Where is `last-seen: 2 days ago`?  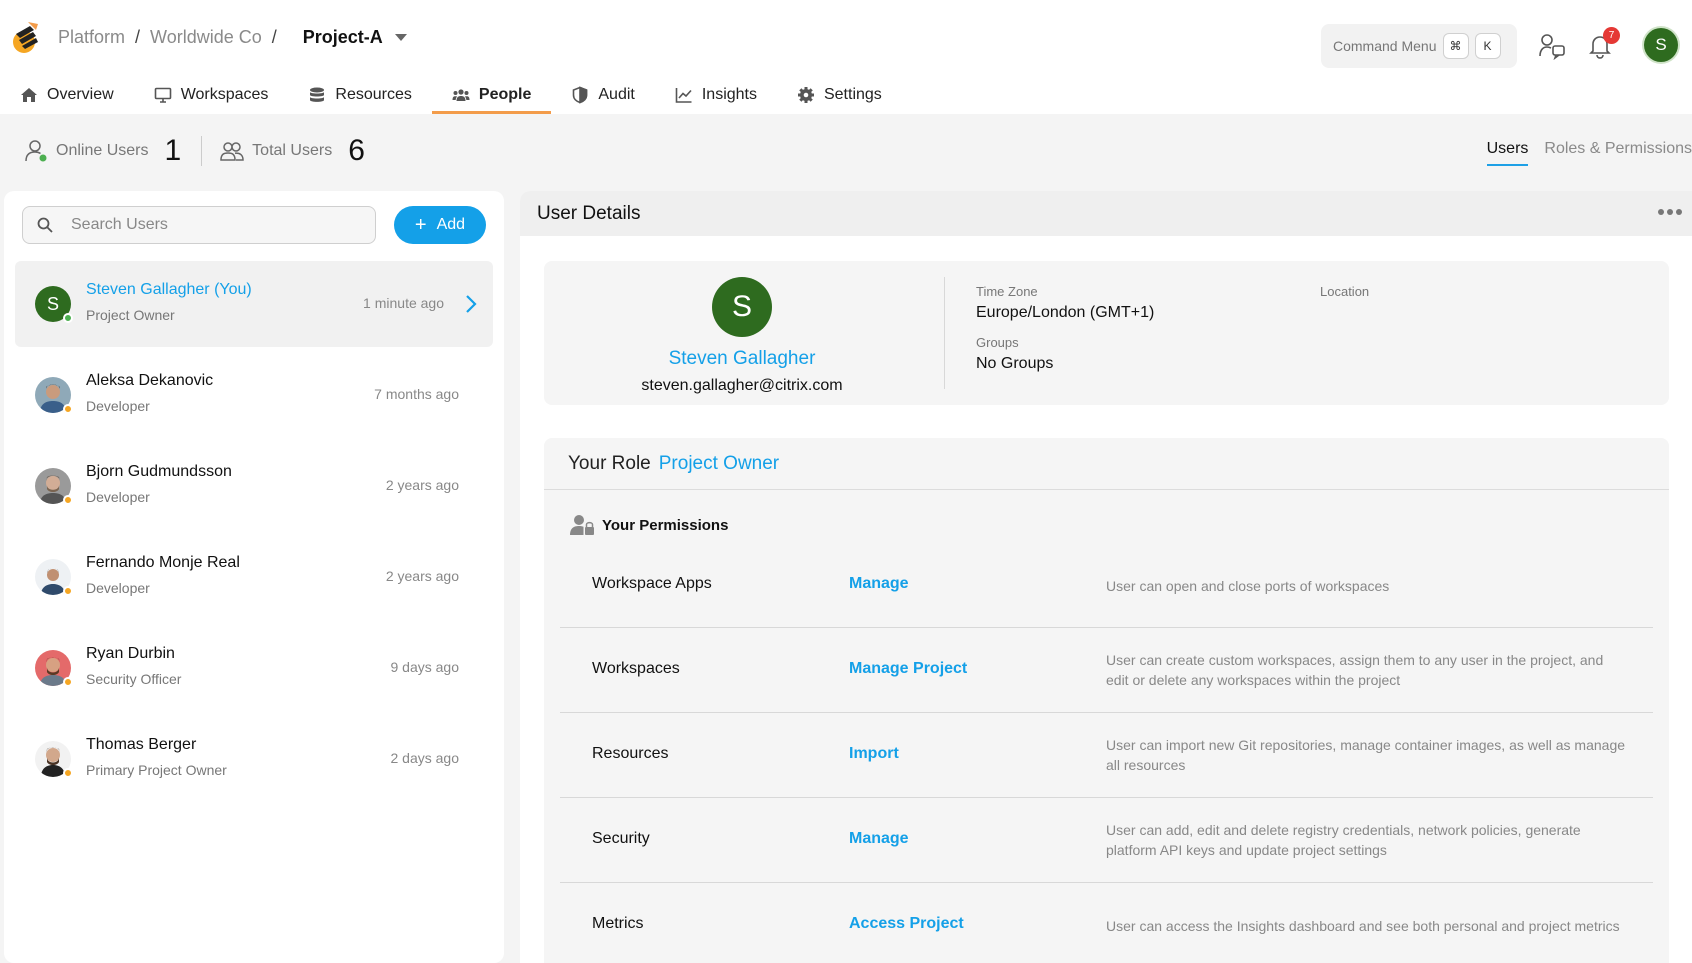
last-seen: 2 days ago is located at coordinates (425, 758).